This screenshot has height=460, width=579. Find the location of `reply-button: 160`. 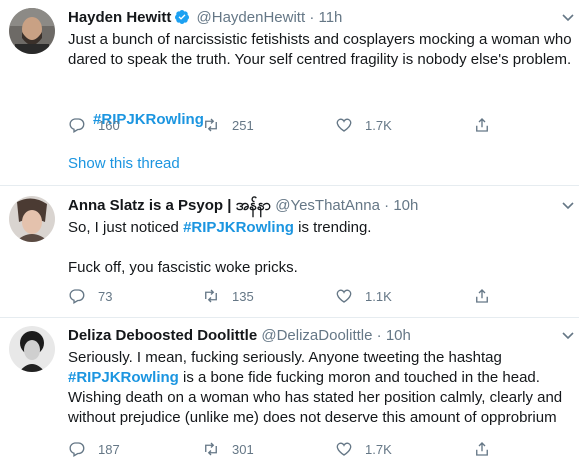

reply-button: 160 is located at coordinates (94, 125).